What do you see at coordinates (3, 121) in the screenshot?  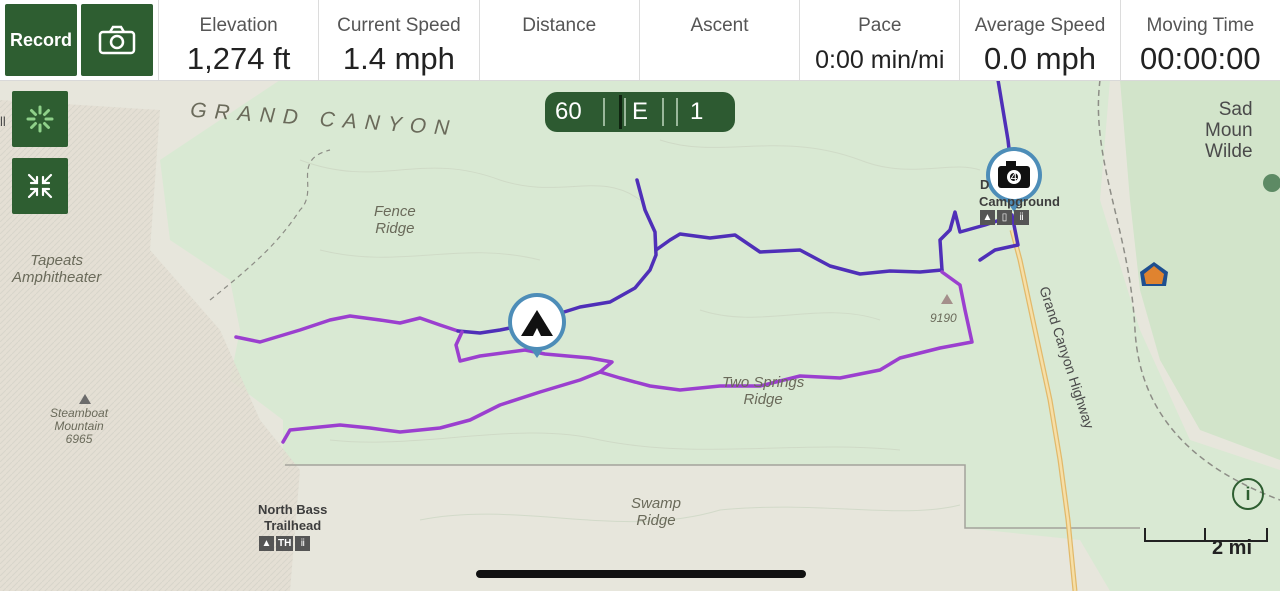 I see `partial-label-left: ll` at bounding box center [3, 121].